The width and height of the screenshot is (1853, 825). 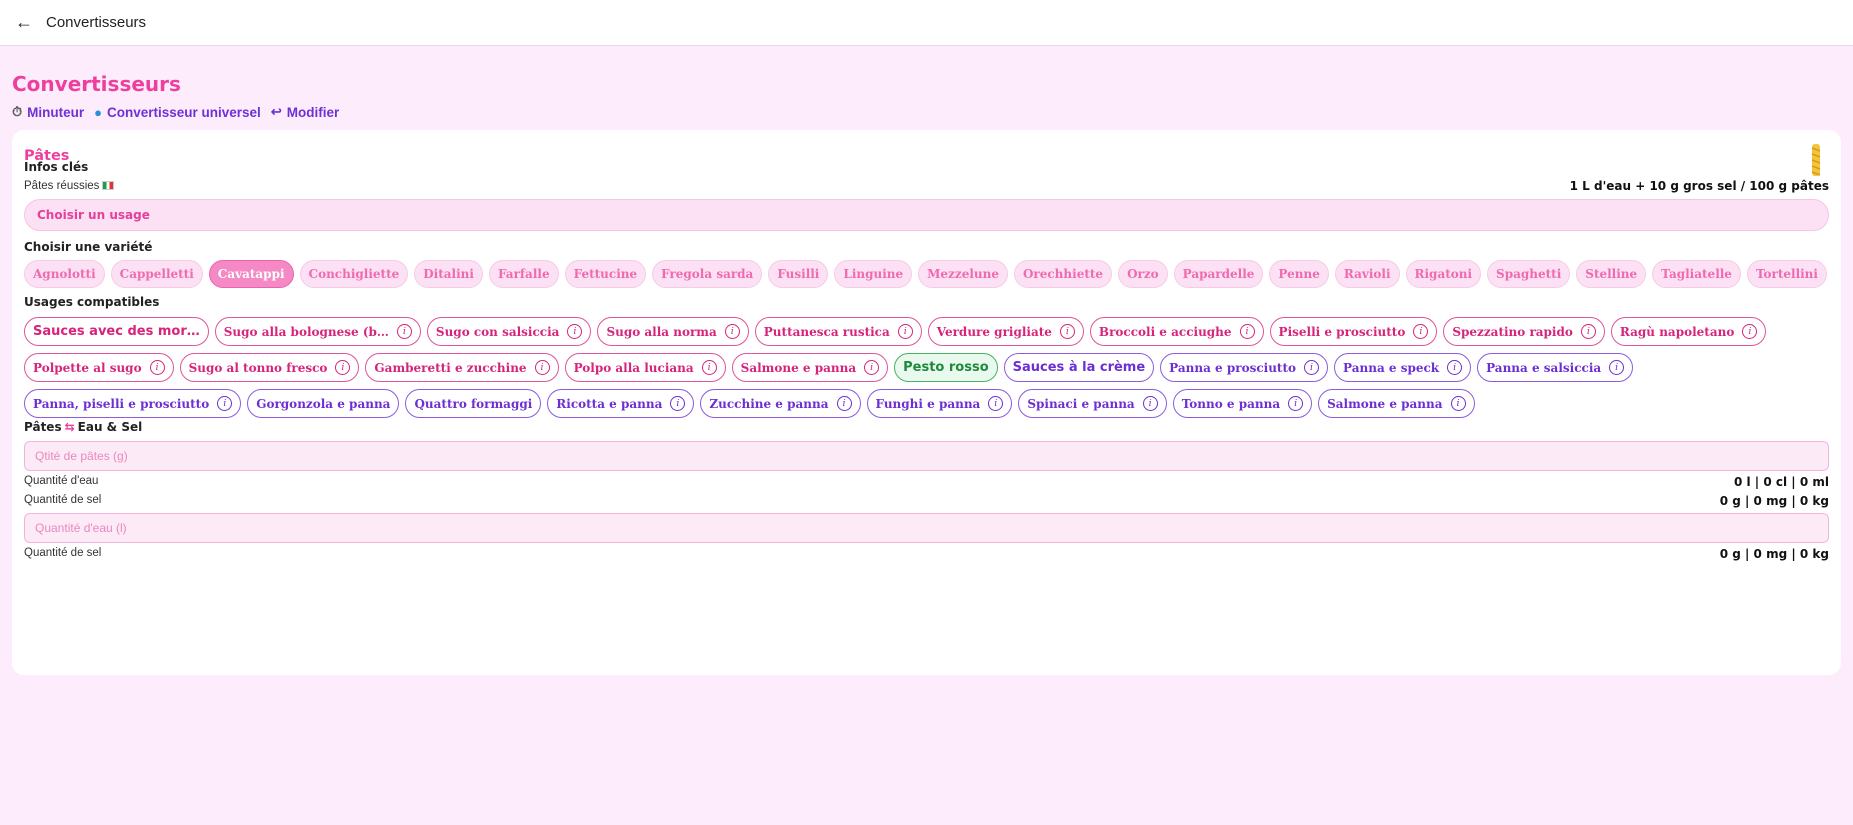 I want to click on arrow-left-icon: ←, so click(x=24, y=23).